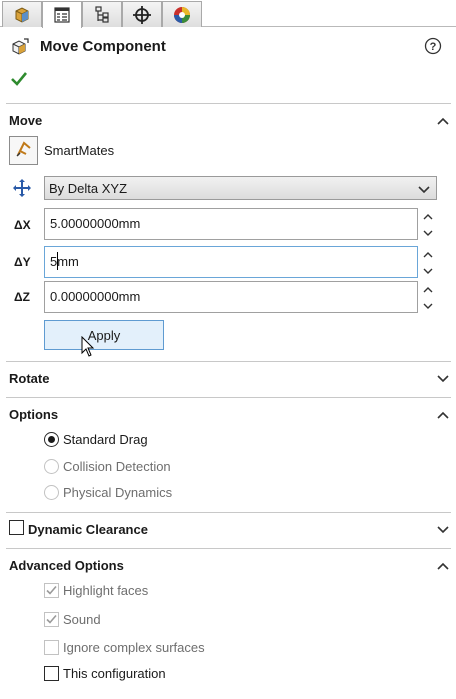  I want to click on tab-display-manager, so click(182, 14).